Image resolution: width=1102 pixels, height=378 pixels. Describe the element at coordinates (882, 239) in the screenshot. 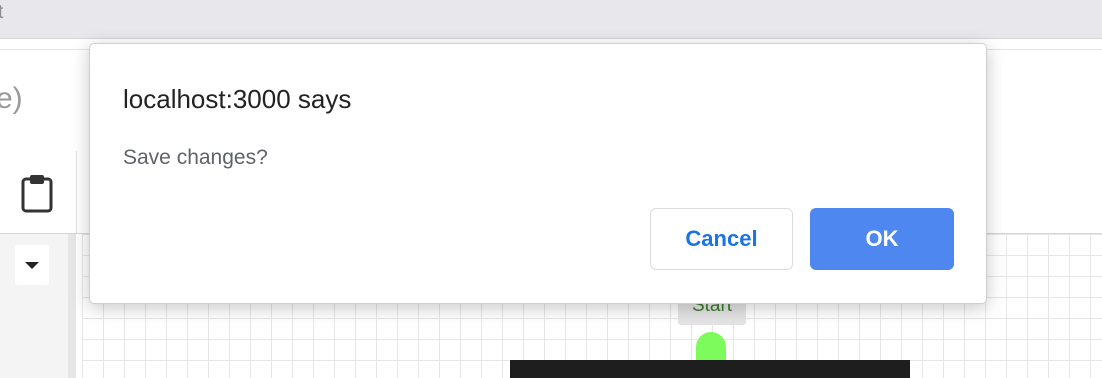

I see `ok-button: OK` at that location.